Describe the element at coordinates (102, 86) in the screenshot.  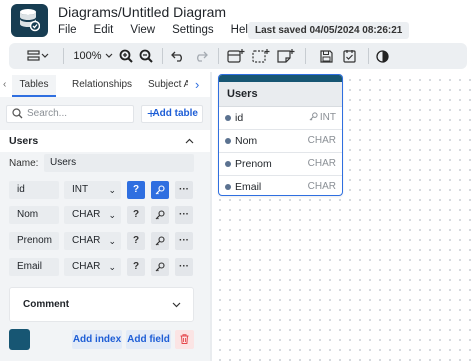
I see `tab-relationships: Relationships` at that location.